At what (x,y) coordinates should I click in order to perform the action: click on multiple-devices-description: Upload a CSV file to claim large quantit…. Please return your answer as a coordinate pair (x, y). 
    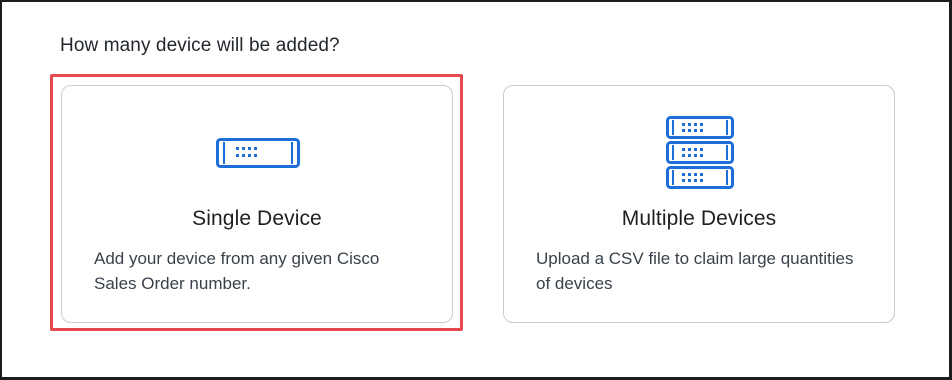
    Looking at the image, I should click on (695, 271).